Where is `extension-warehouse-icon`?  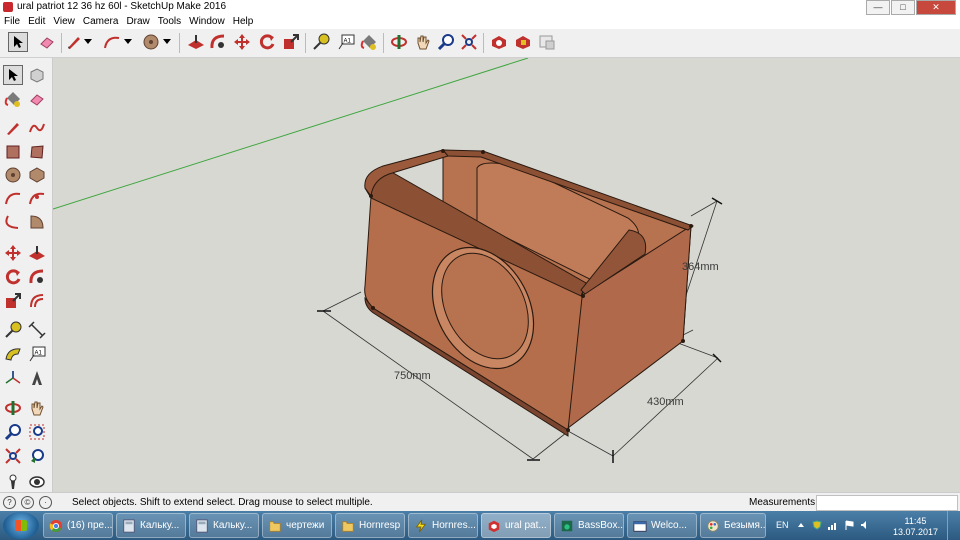
extension-warehouse-icon is located at coordinates (523, 42).